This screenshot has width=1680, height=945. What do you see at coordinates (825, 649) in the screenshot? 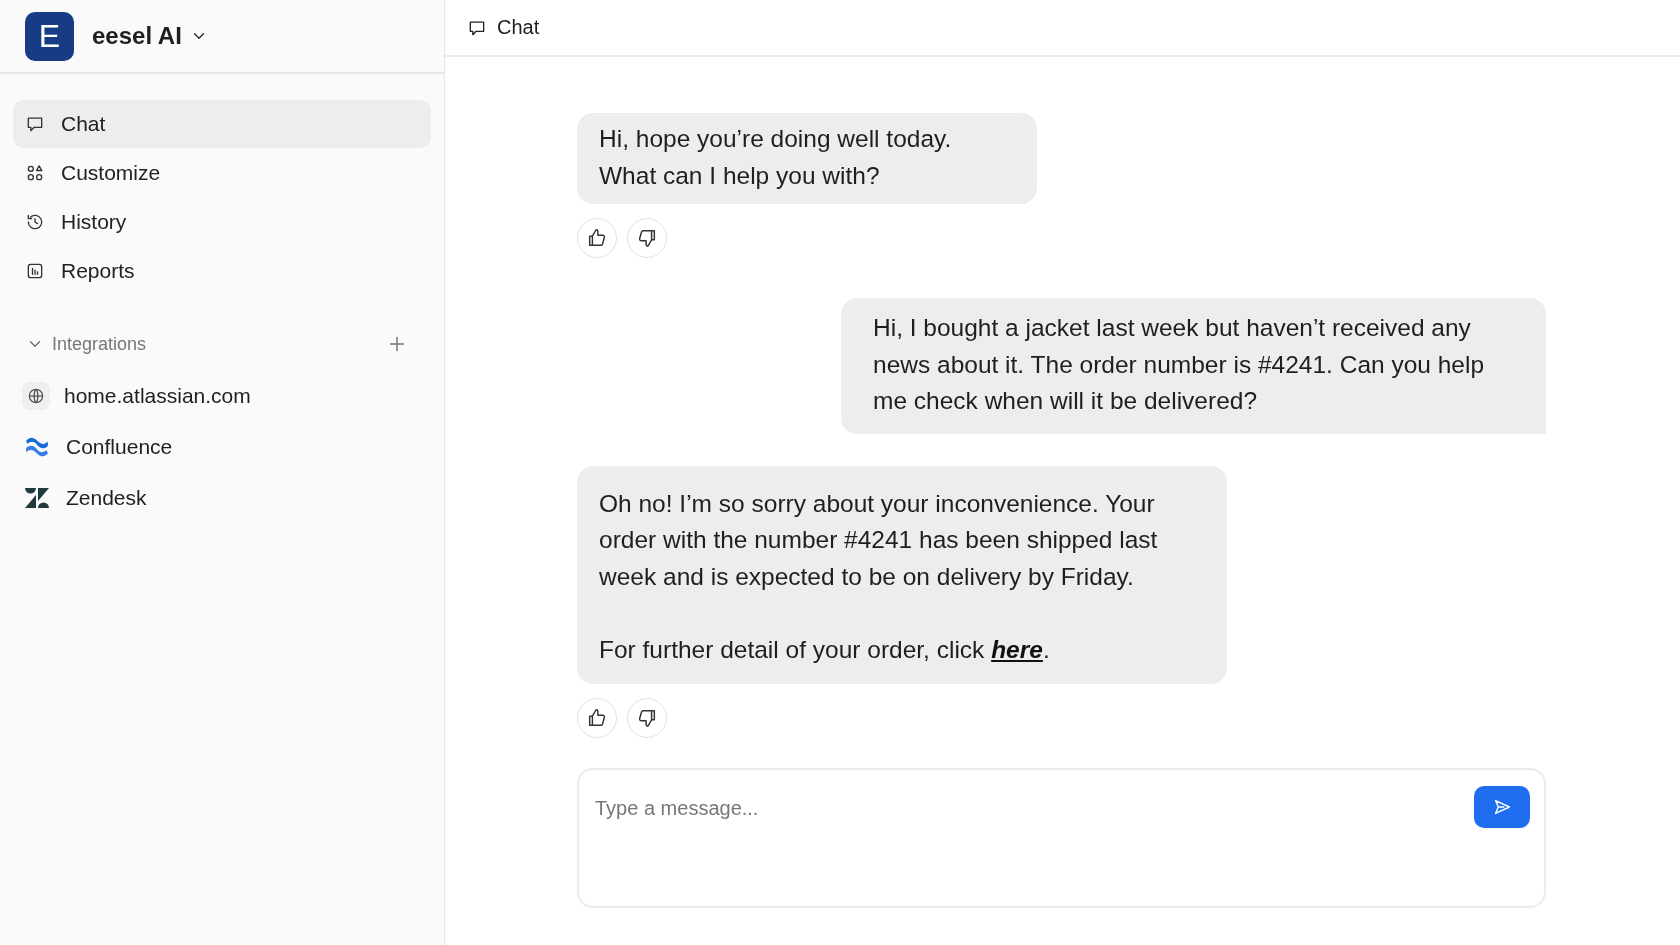
I see `message-text: For further detail of your order, click here.` at bounding box center [825, 649].